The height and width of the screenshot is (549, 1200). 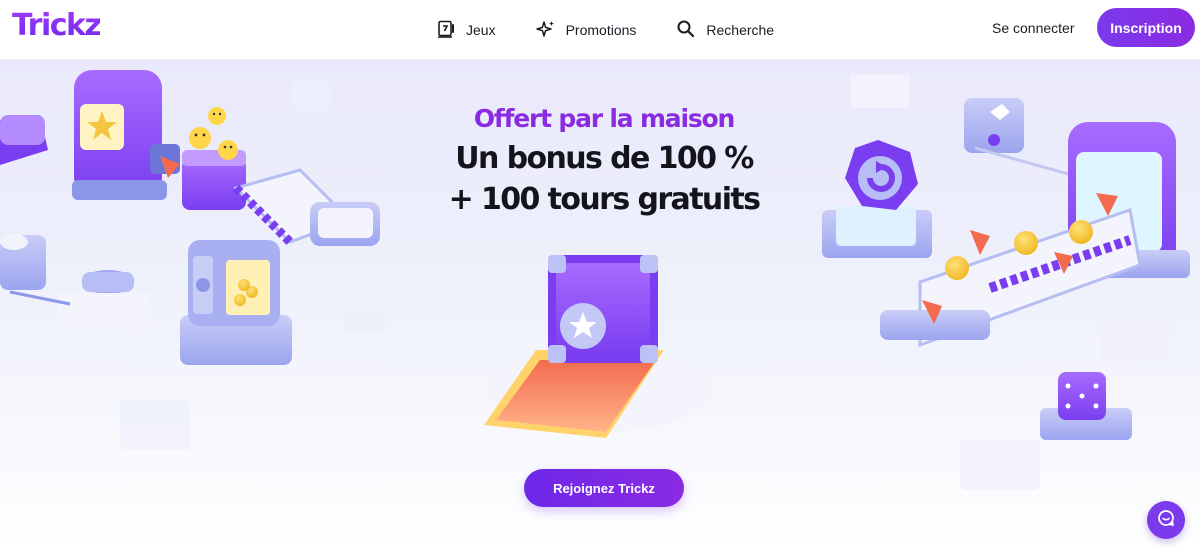 I want to click on login-link: Se connecter, so click(x=1033, y=28).